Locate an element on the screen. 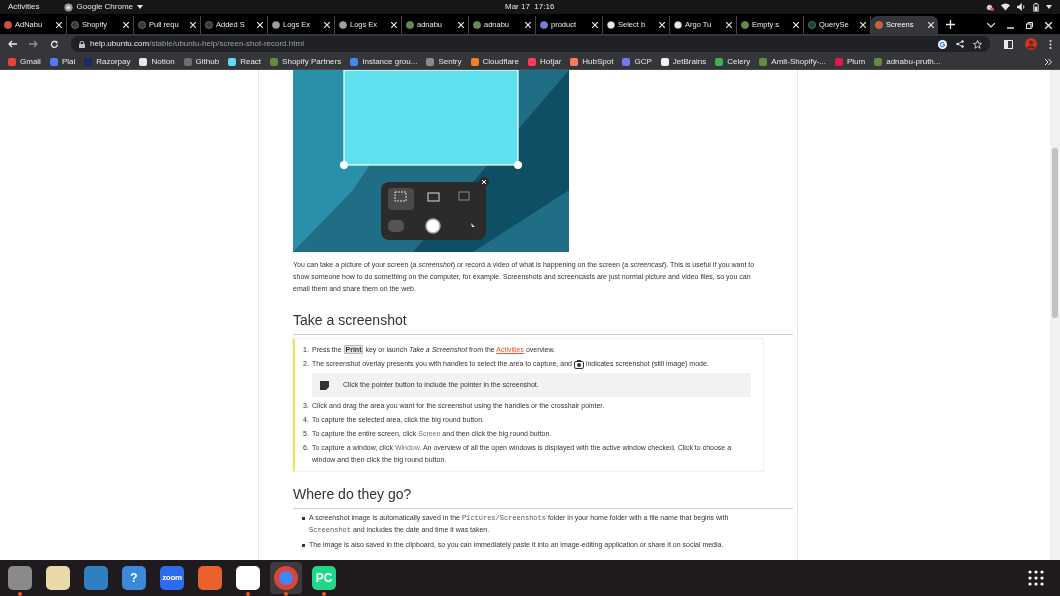  bookmark: Plai is located at coordinates (62, 61).